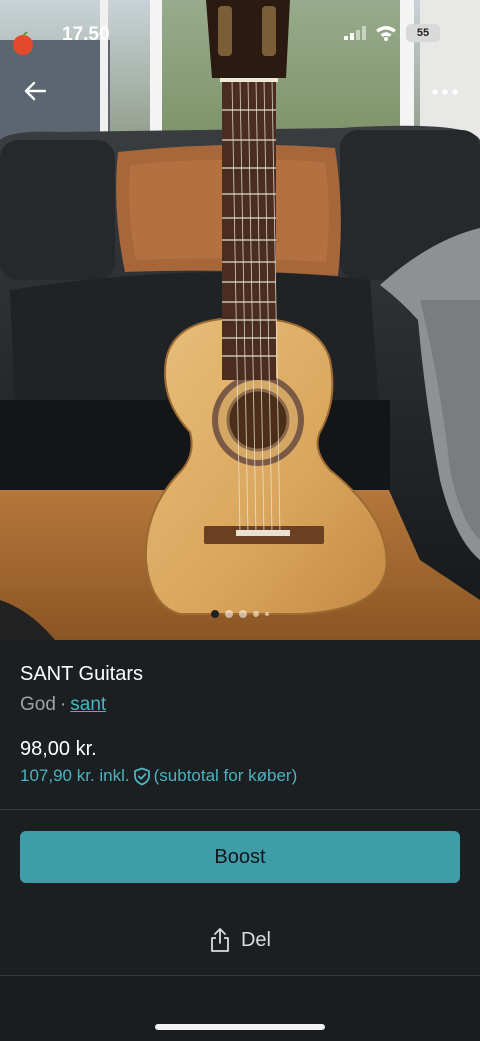  Describe the element at coordinates (141, 776) in the screenshot. I see `shield-check-icon` at that location.